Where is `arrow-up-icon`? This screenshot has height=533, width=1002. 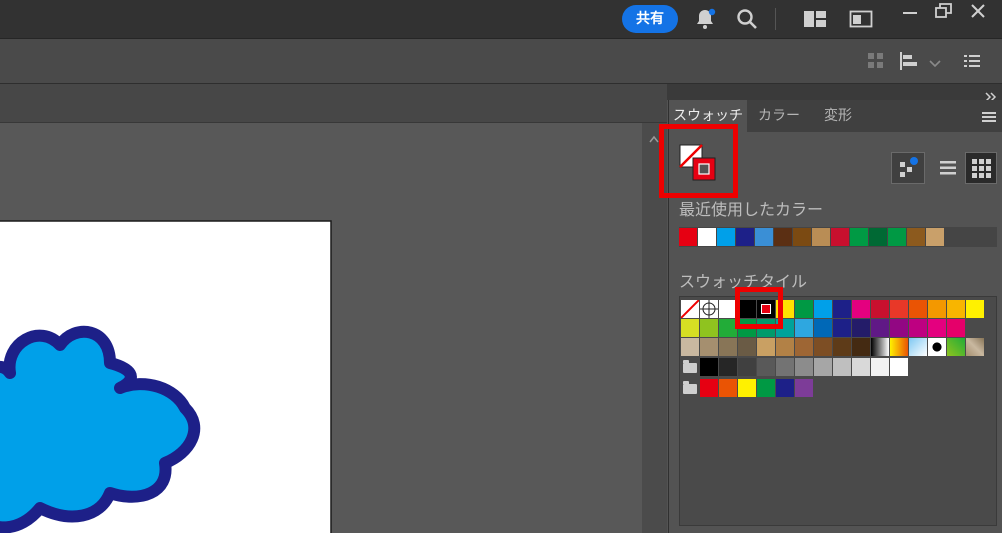 arrow-up-icon is located at coordinates (654, 135).